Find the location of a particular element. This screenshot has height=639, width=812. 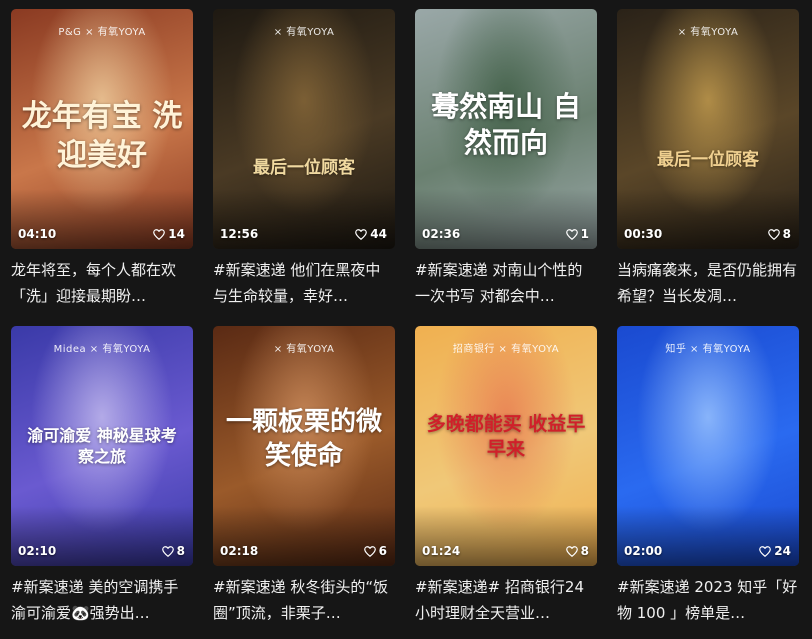

poster-title: 渝可渝爱 神秘星球考察之旅 is located at coordinates (102, 446).